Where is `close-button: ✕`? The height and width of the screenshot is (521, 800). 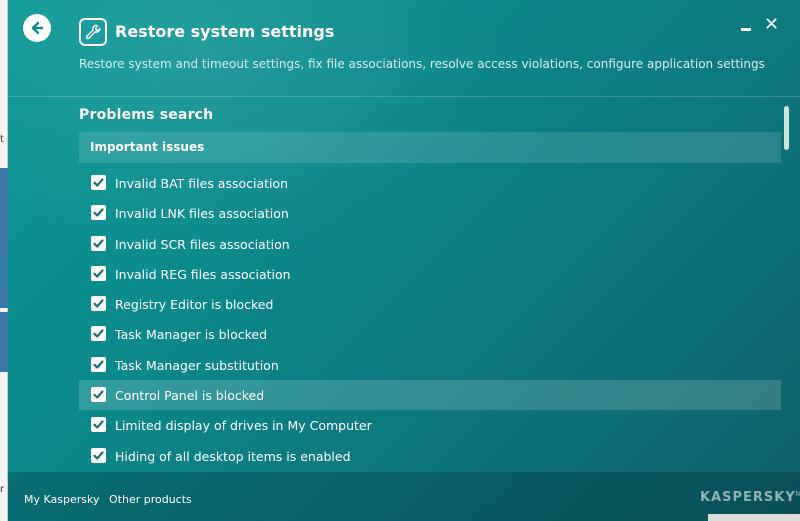
close-button: ✕ is located at coordinates (771, 25).